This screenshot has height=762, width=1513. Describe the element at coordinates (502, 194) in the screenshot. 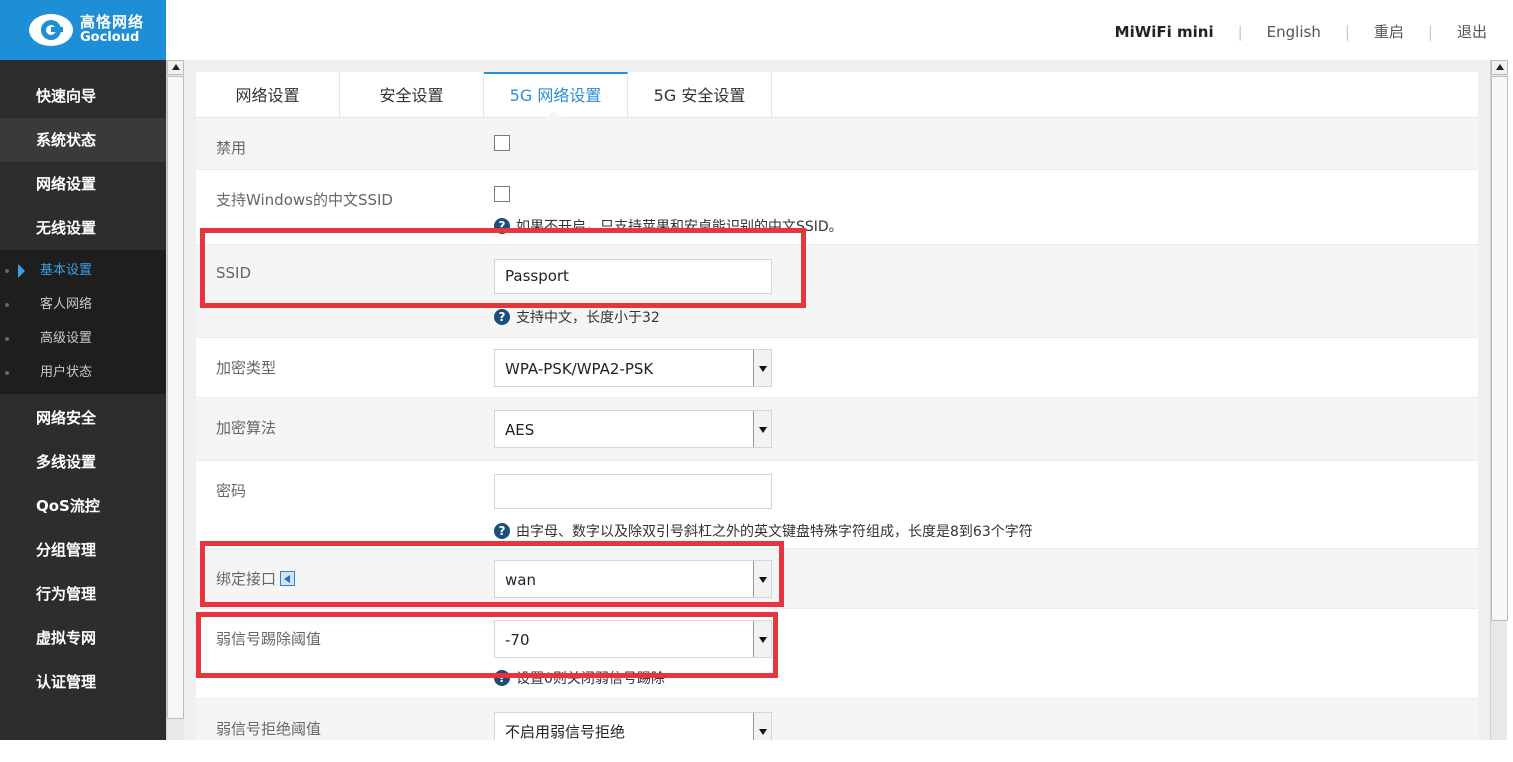

I see `cn-ssid-checkbox` at that location.